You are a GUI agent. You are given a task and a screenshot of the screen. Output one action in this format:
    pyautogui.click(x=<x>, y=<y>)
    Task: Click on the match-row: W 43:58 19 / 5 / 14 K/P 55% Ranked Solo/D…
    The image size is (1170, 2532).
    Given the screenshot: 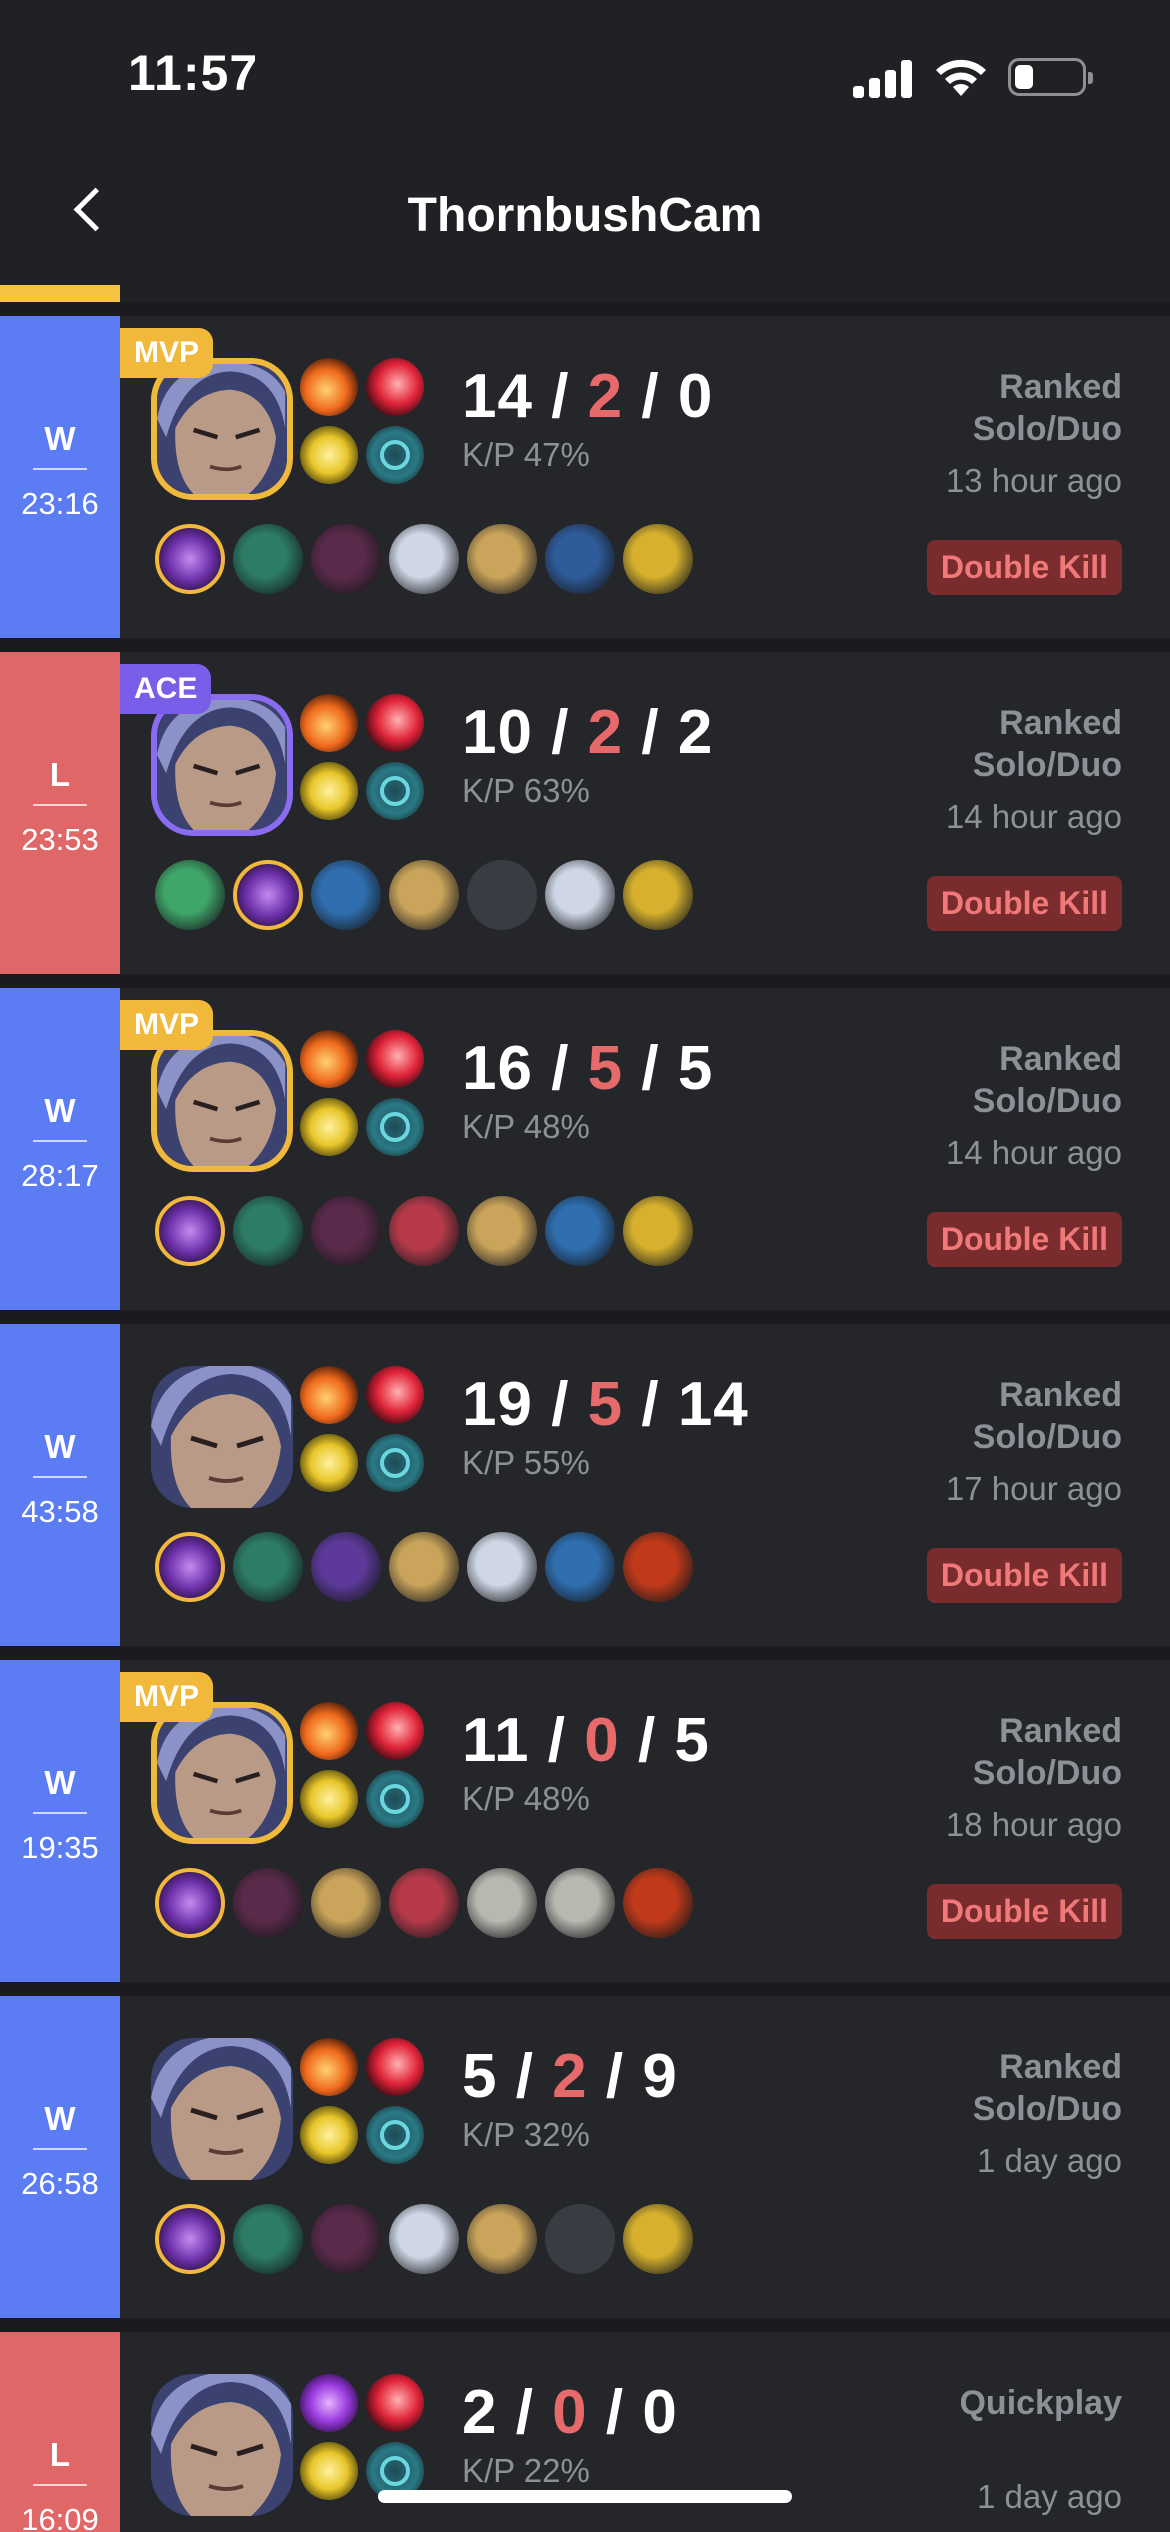 What is the action you would take?
    pyautogui.click(x=585, y=1478)
    